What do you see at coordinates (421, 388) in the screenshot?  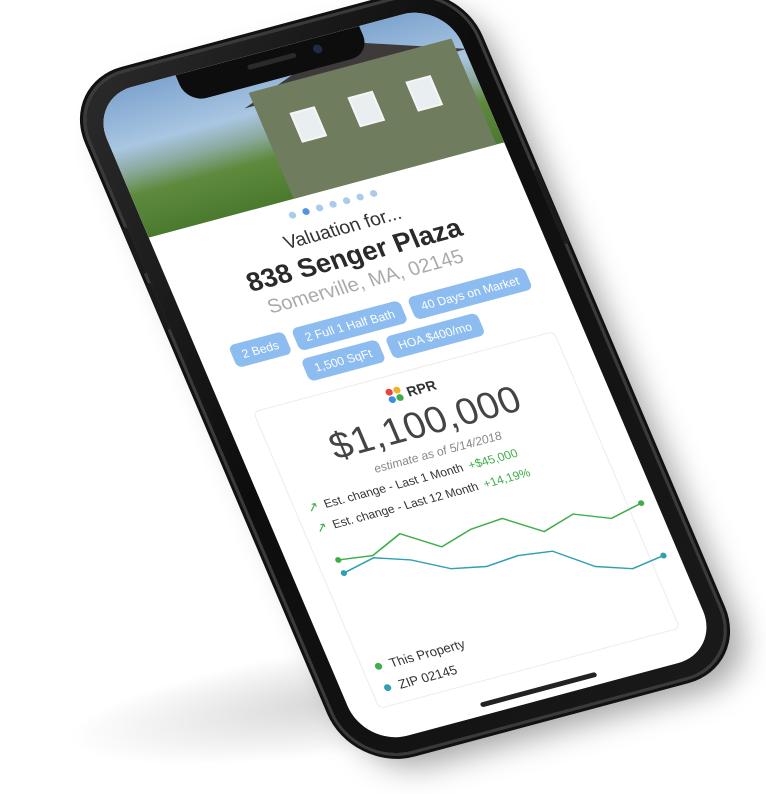 I see `rpr-label: RPR` at bounding box center [421, 388].